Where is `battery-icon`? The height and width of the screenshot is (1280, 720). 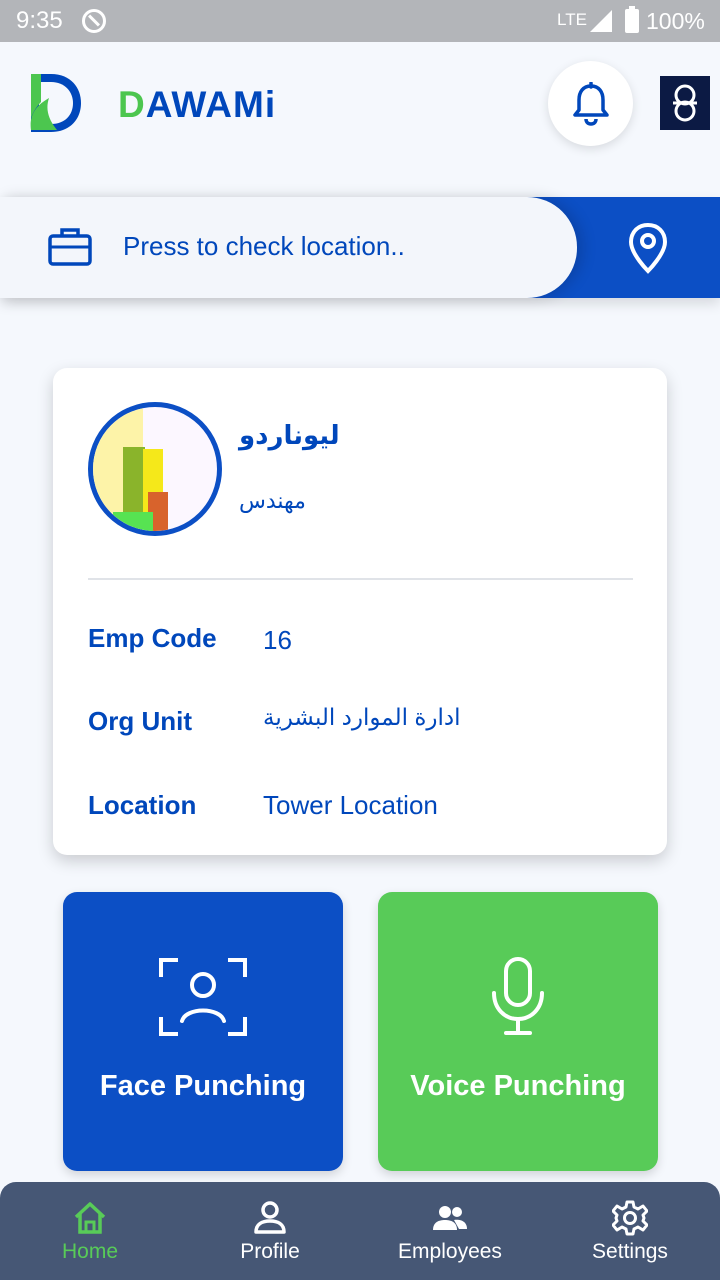
battery-icon is located at coordinates (632, 19).